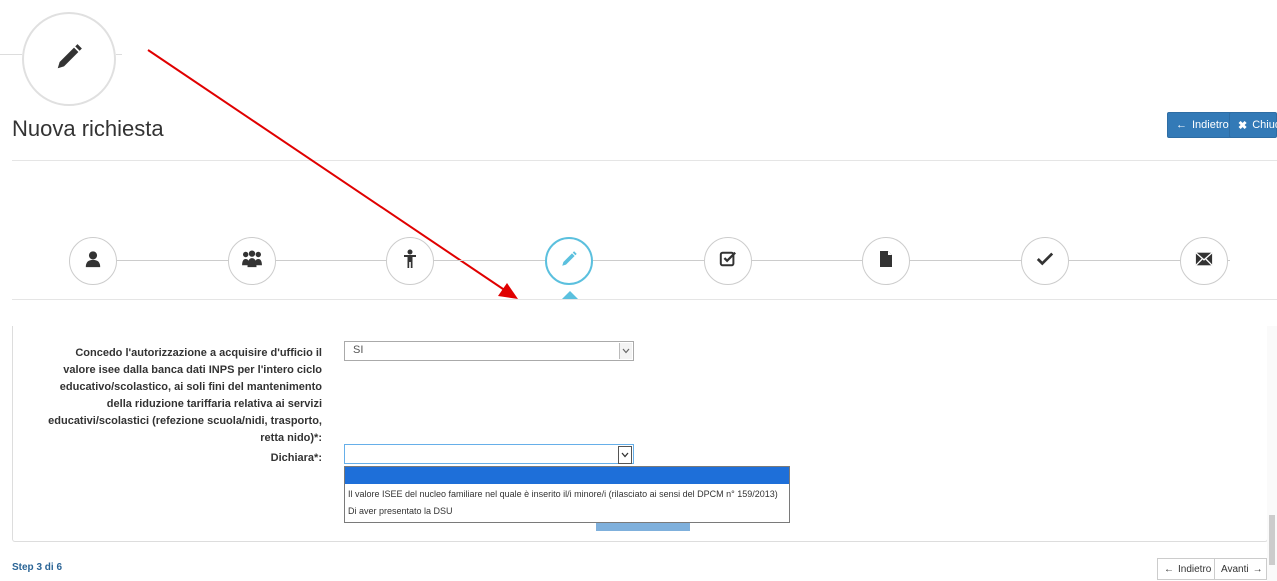 The image size is (1277, 581). I want to click on next-button-label: Avanti, so click(1235, 569).